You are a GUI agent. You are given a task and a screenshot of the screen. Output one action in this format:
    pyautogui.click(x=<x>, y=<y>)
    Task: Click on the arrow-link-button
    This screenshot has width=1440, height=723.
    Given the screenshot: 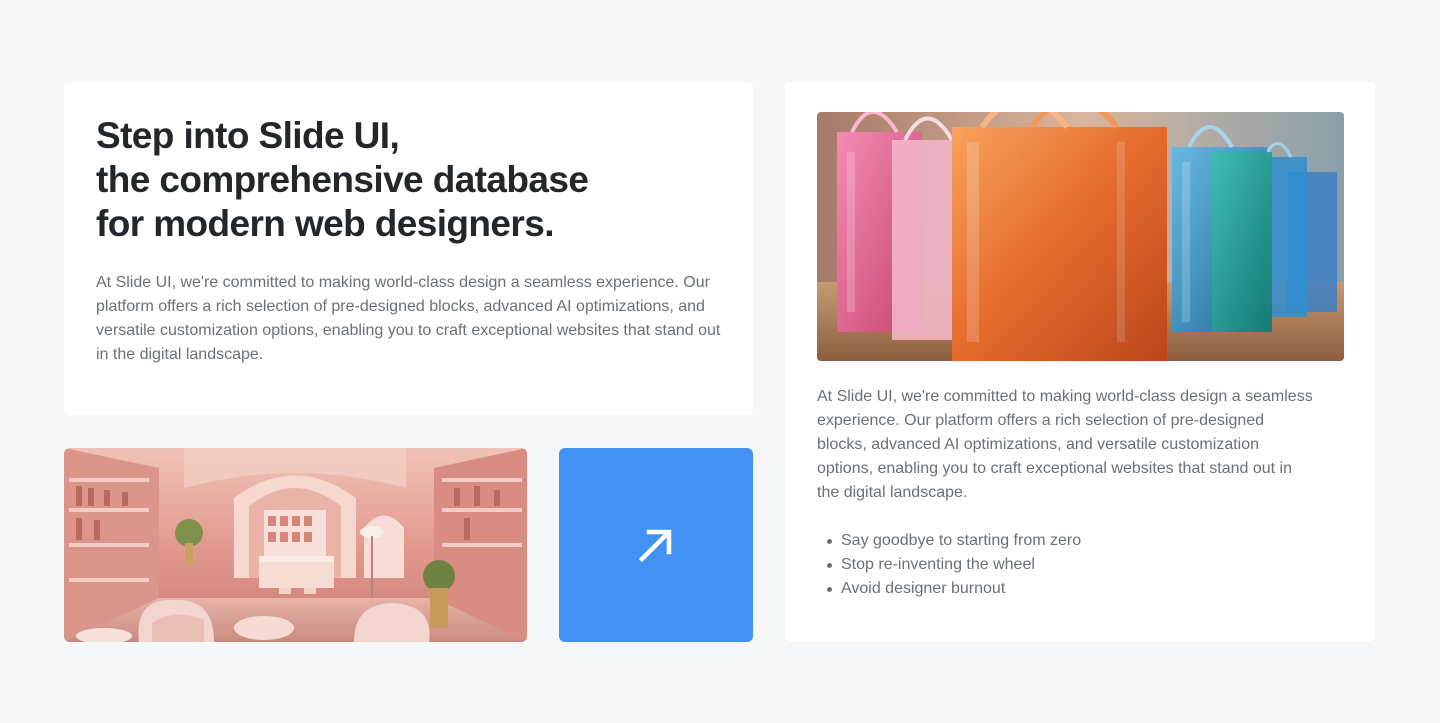 What is the action you would take?
    pyautogui.click(x=656, y=545)
    